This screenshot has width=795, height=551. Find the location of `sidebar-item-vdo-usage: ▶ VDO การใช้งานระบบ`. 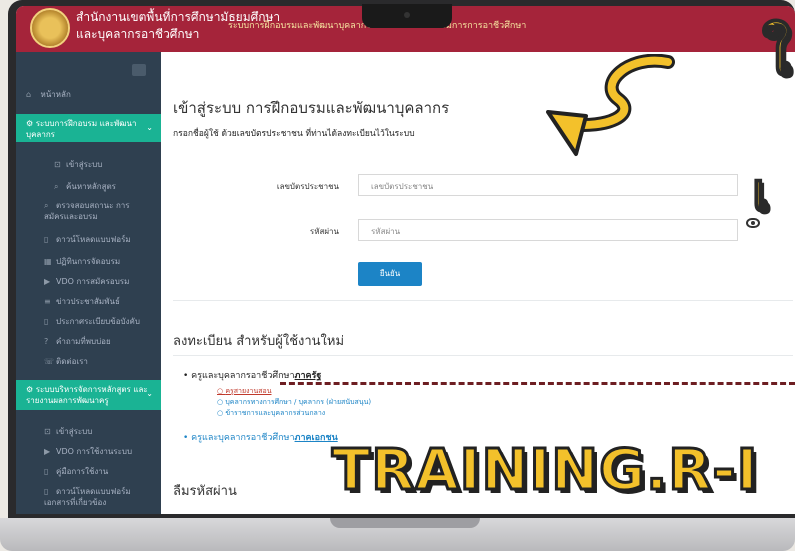

sidebar-item-vdo-usage: ▶ VDO การใช้งานระบบ is located at coordinates (81, 451).